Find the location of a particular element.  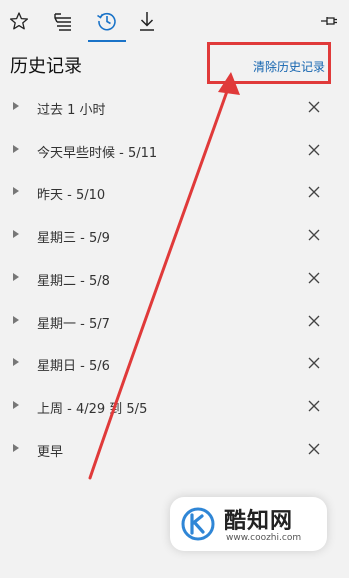

watermark-name: 酷知网 is located at coordinates (259, 521).